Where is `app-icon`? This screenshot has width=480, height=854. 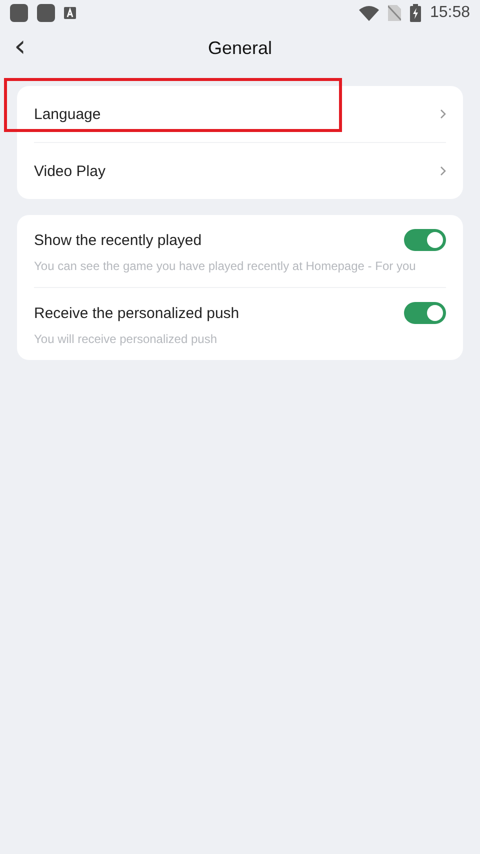 app-icon is located at coordinates (19, 13).